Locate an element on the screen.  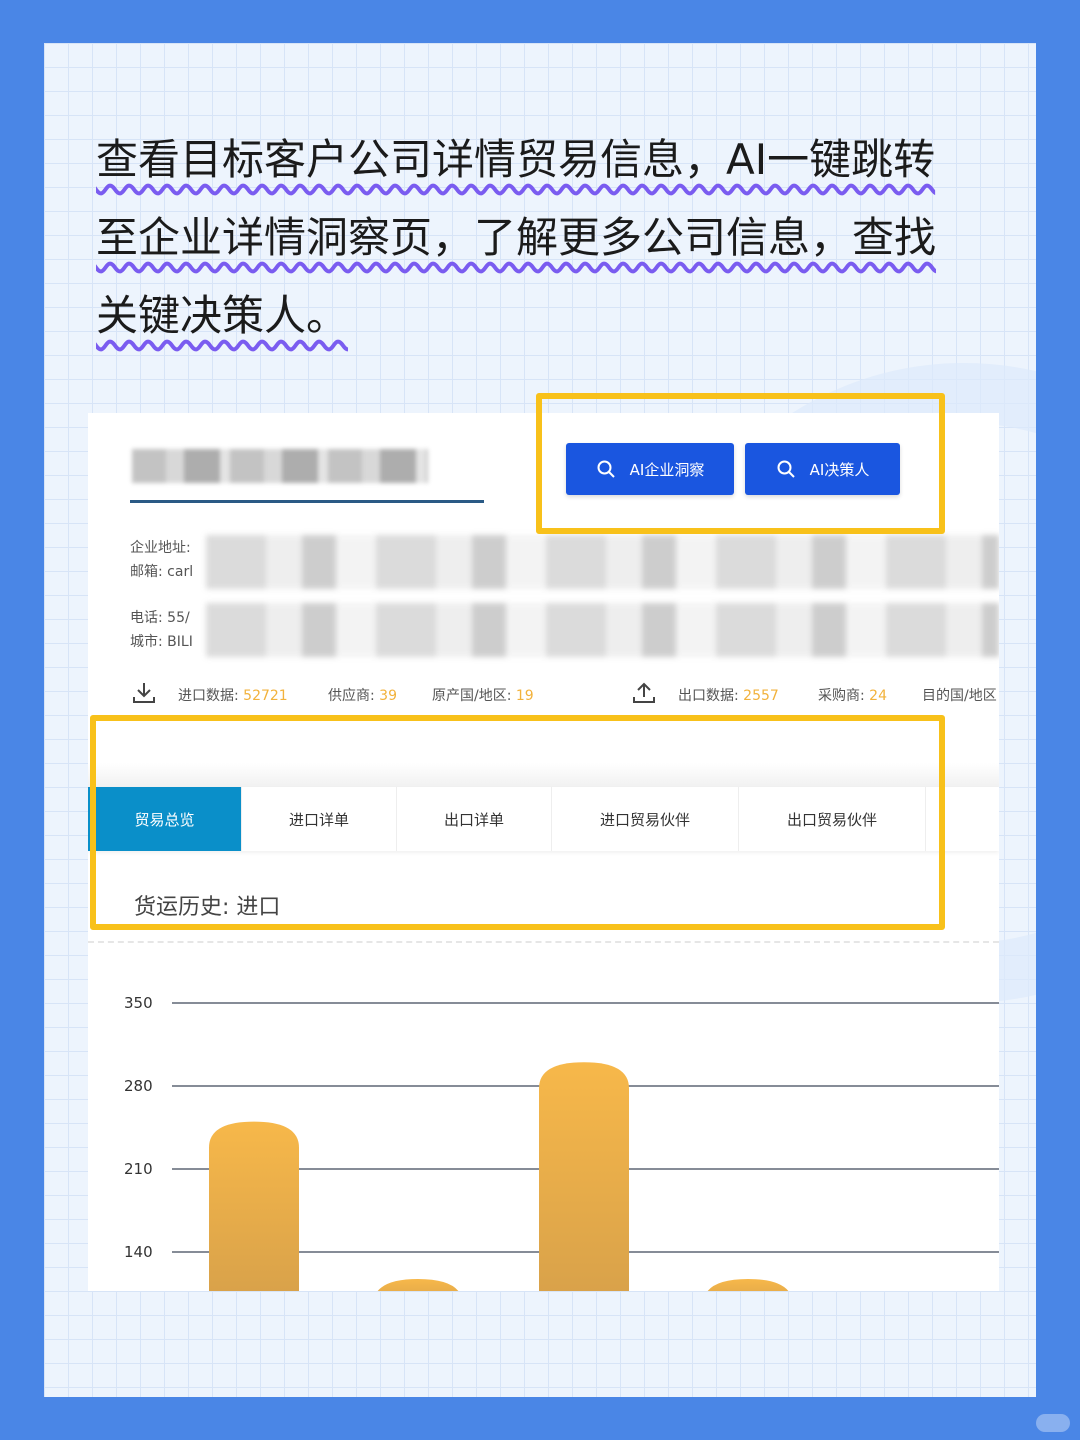
y-tick-label: 280 is located at coordinates (138, 1086).